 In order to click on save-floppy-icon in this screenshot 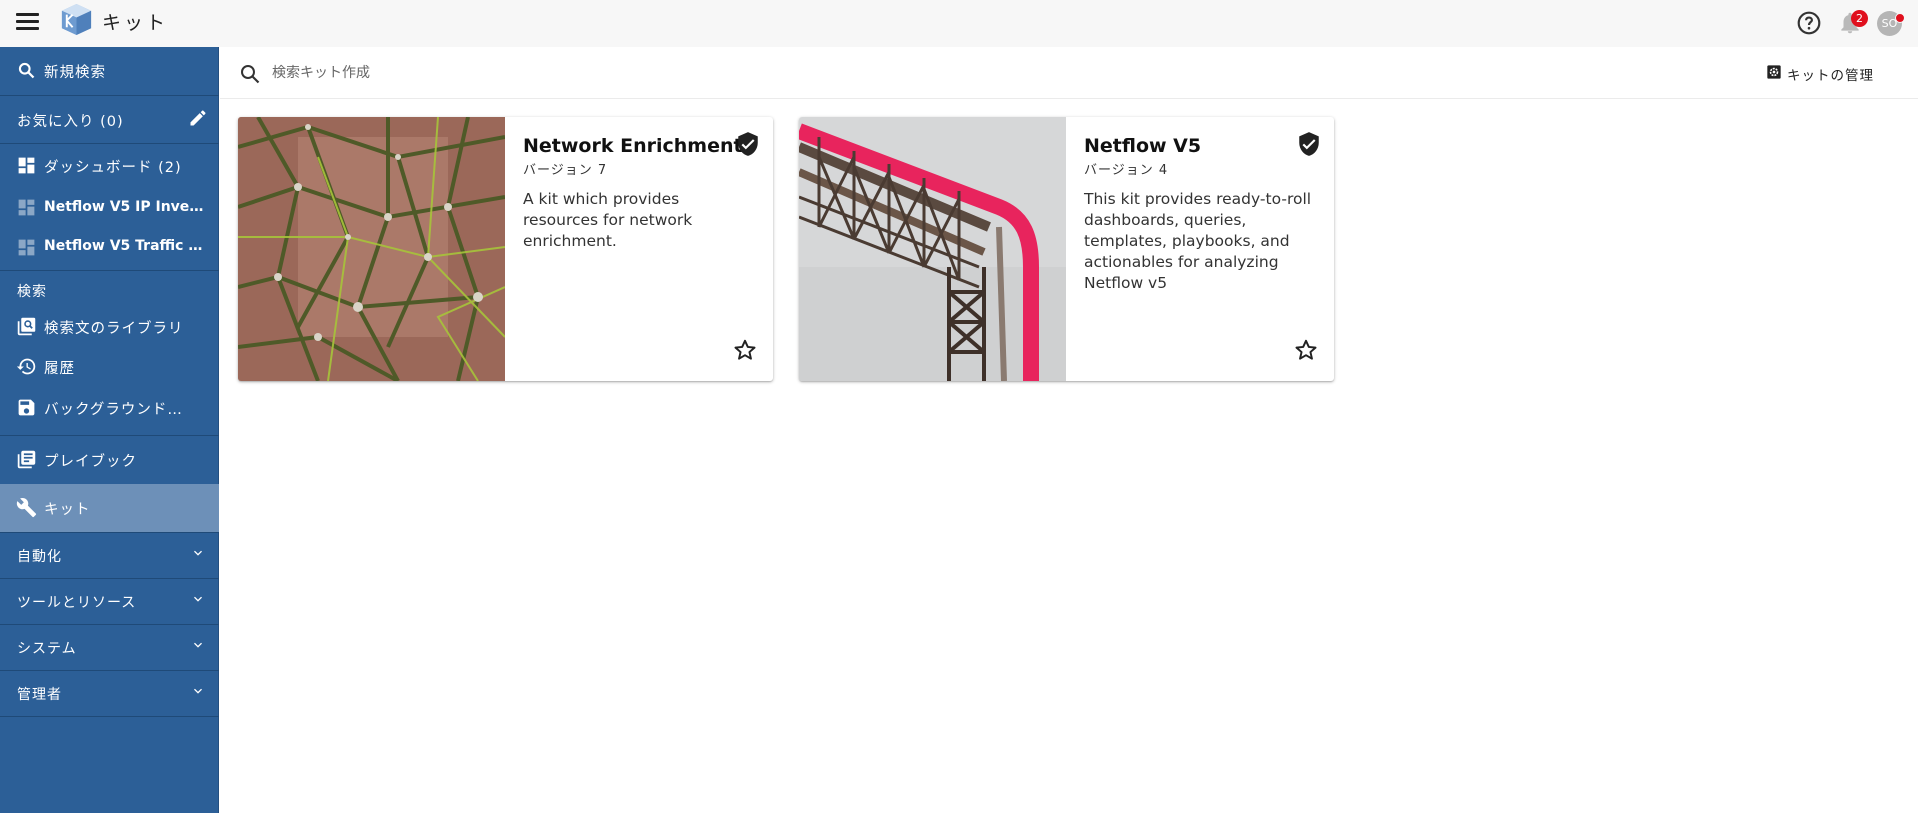, I will do `click(26, 407)`.